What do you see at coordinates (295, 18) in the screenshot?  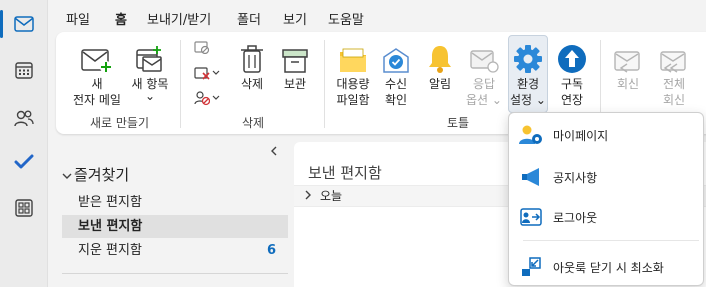 I see `tab-view: 보기` at bounding box center [295, 18].